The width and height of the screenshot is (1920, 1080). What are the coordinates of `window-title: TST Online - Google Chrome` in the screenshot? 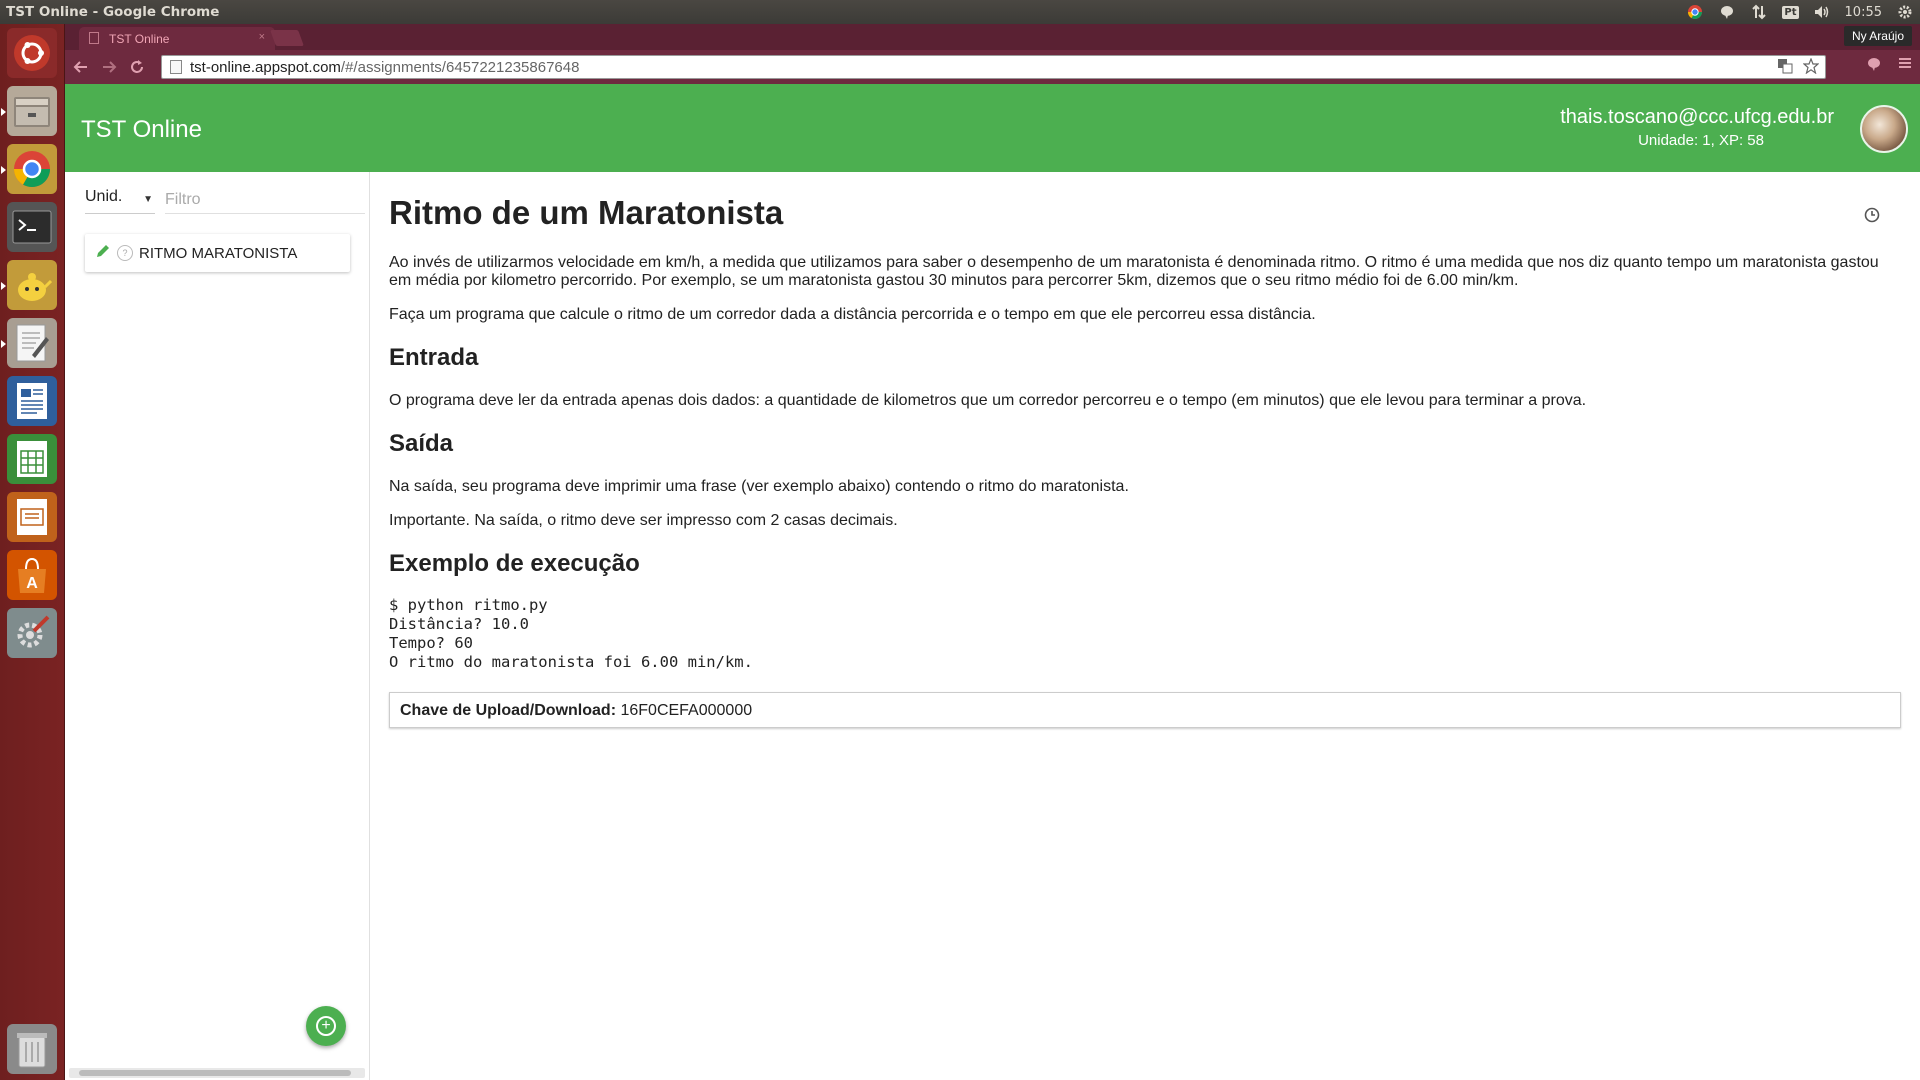 It's located at (113, 12).